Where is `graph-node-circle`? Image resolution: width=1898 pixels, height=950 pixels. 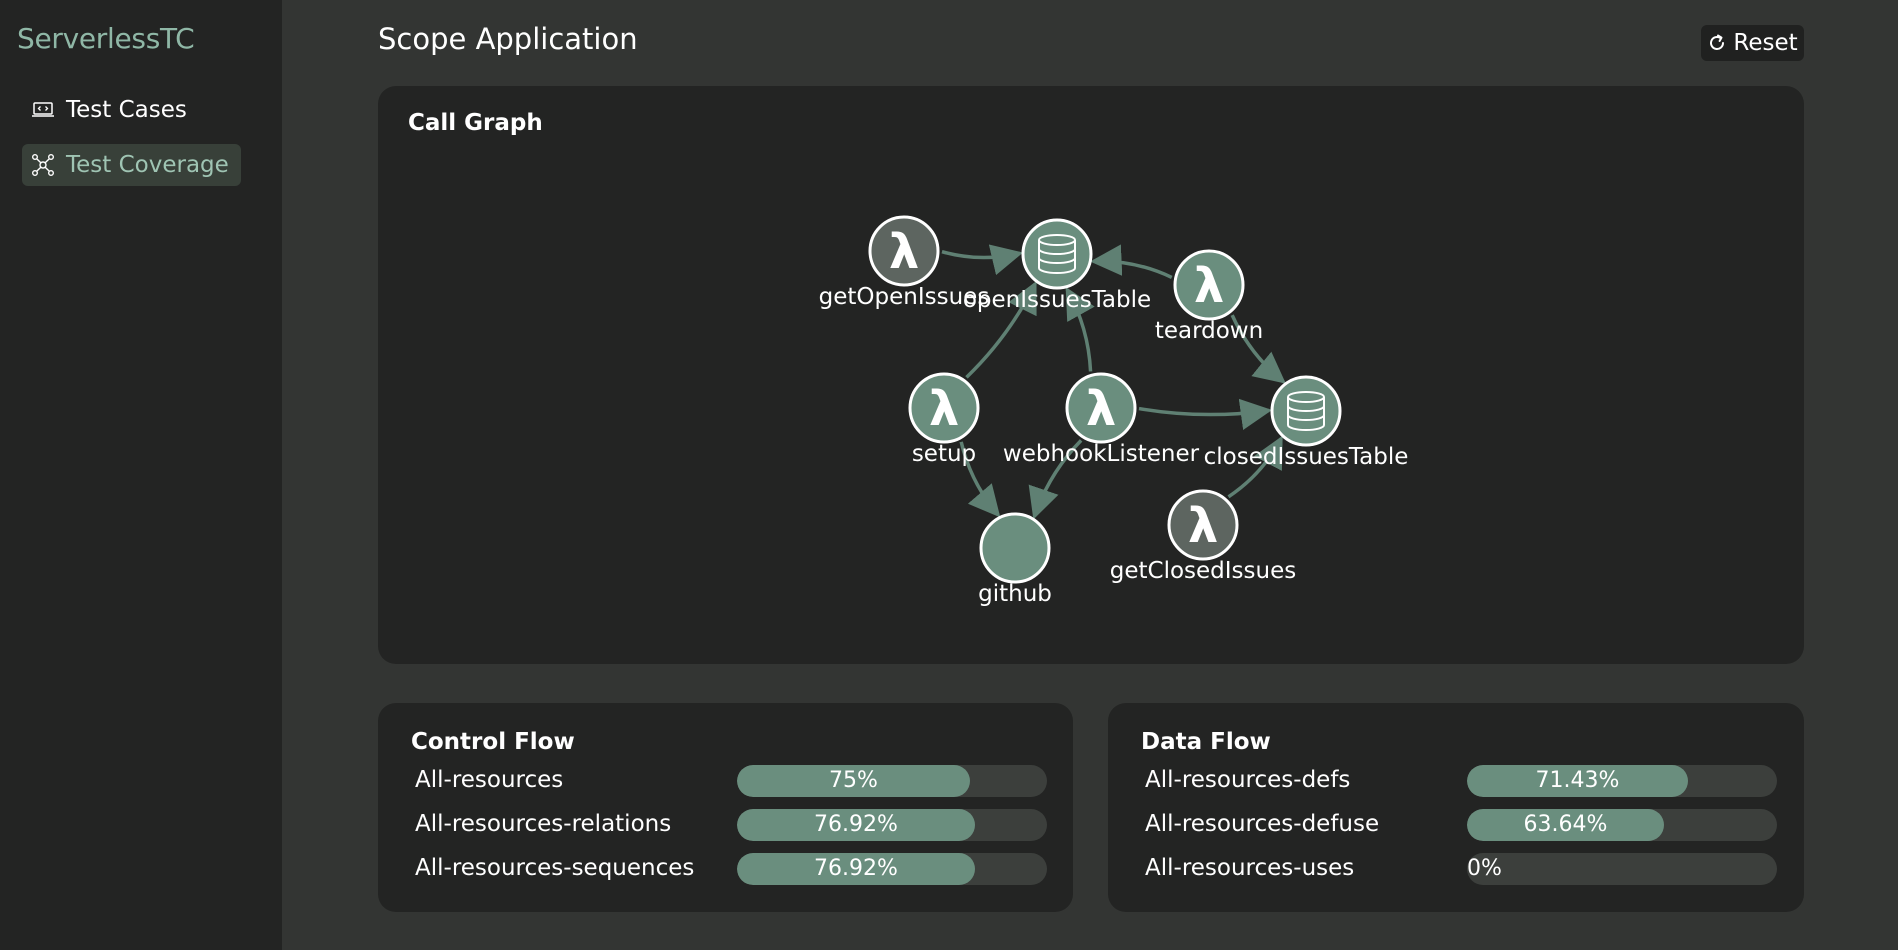 graph-node-circle is located at coordinates (1015, 548).